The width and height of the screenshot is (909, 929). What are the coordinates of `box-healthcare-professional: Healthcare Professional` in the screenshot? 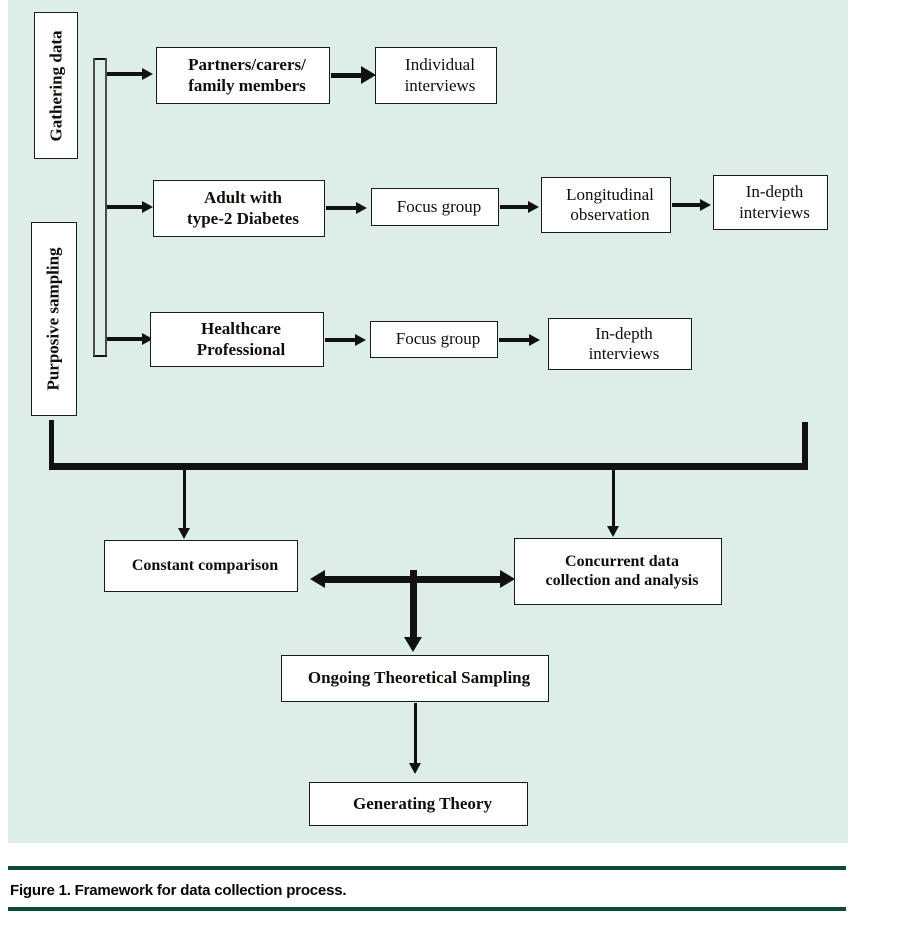 It's located at (237, 339).